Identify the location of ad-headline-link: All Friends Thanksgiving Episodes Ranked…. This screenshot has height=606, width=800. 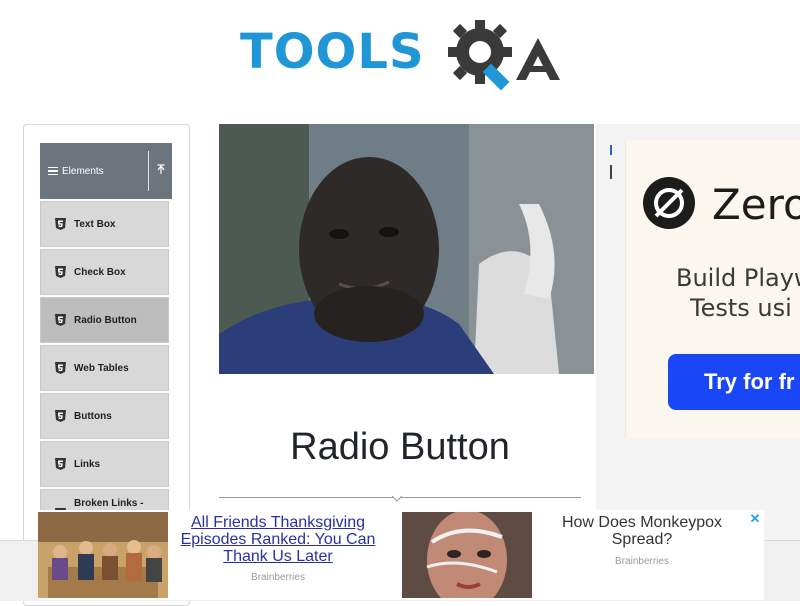
(278, 539).